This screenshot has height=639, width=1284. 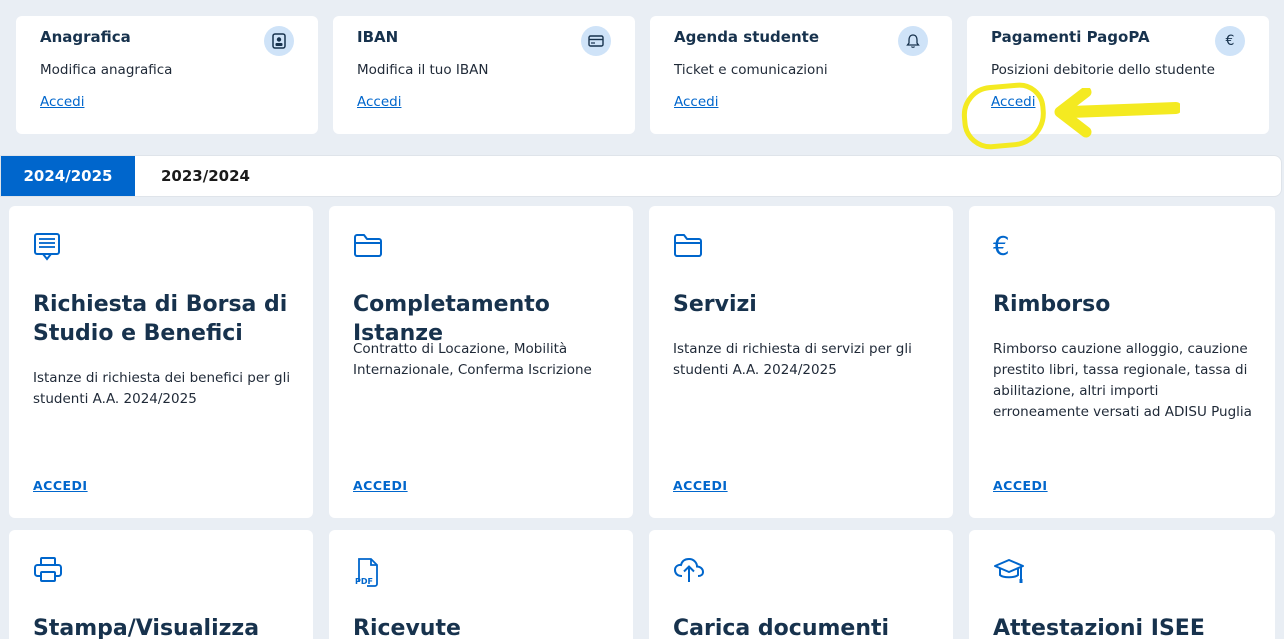 What do you see at coordinates (279, 41) in the screenshot?
I see `id-card-icon` at bounding box center [279, 41].